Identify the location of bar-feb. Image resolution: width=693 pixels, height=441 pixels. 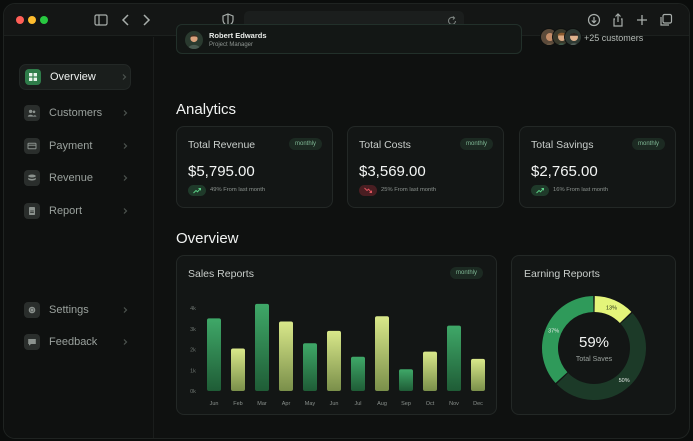
(238, 369).